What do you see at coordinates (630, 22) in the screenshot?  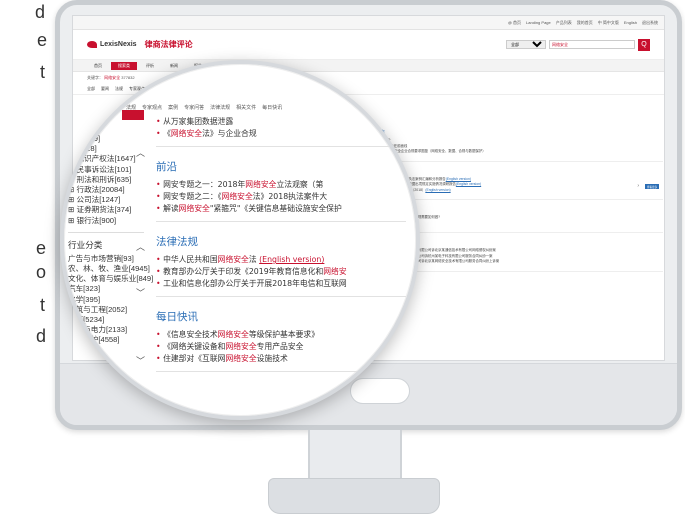 I see `topbar-link-english: English` at bounding box center [630, 22].